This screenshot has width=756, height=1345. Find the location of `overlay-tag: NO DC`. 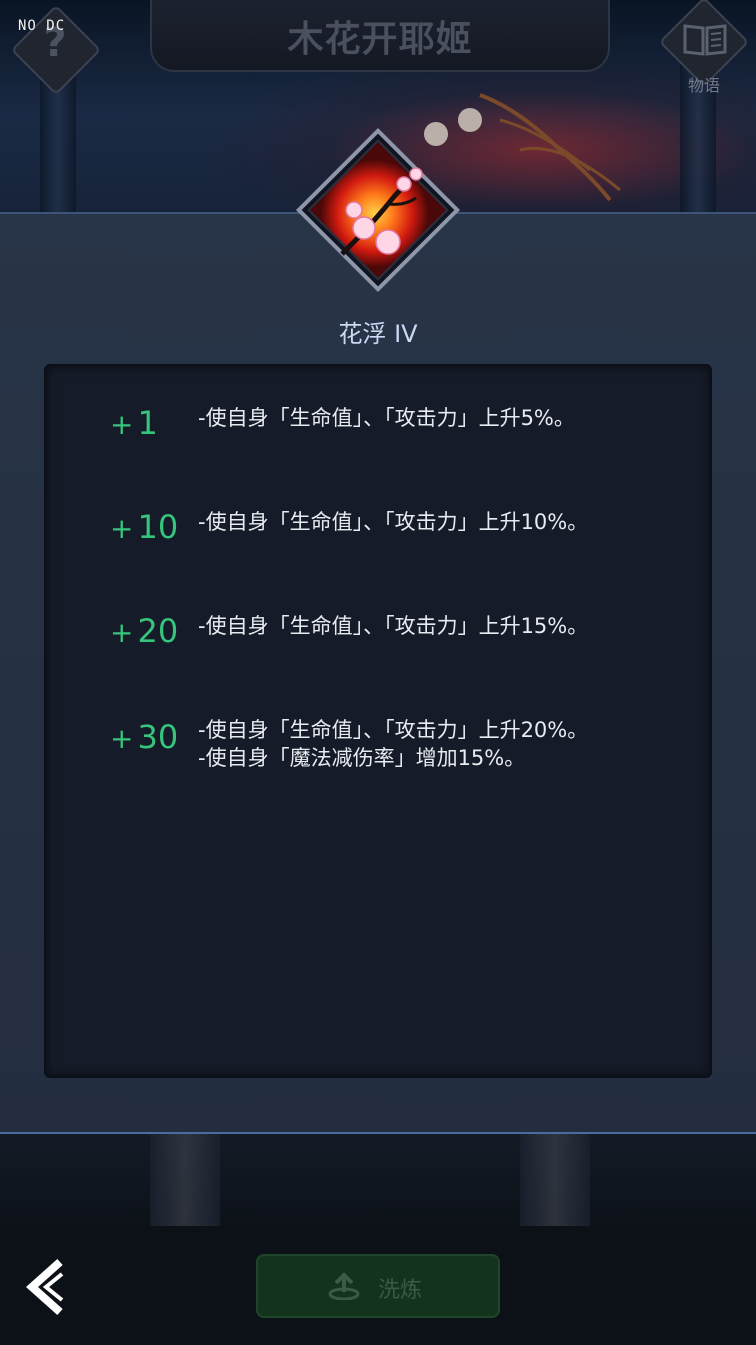

overlay-tag: NO DC is located at coordinates (42, 26).